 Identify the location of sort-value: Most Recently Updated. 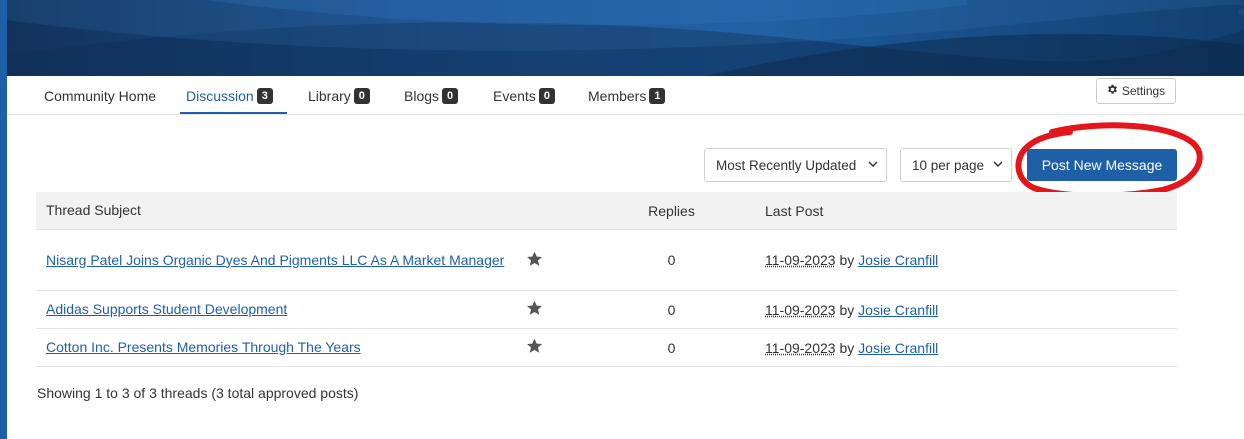
(786, 165).